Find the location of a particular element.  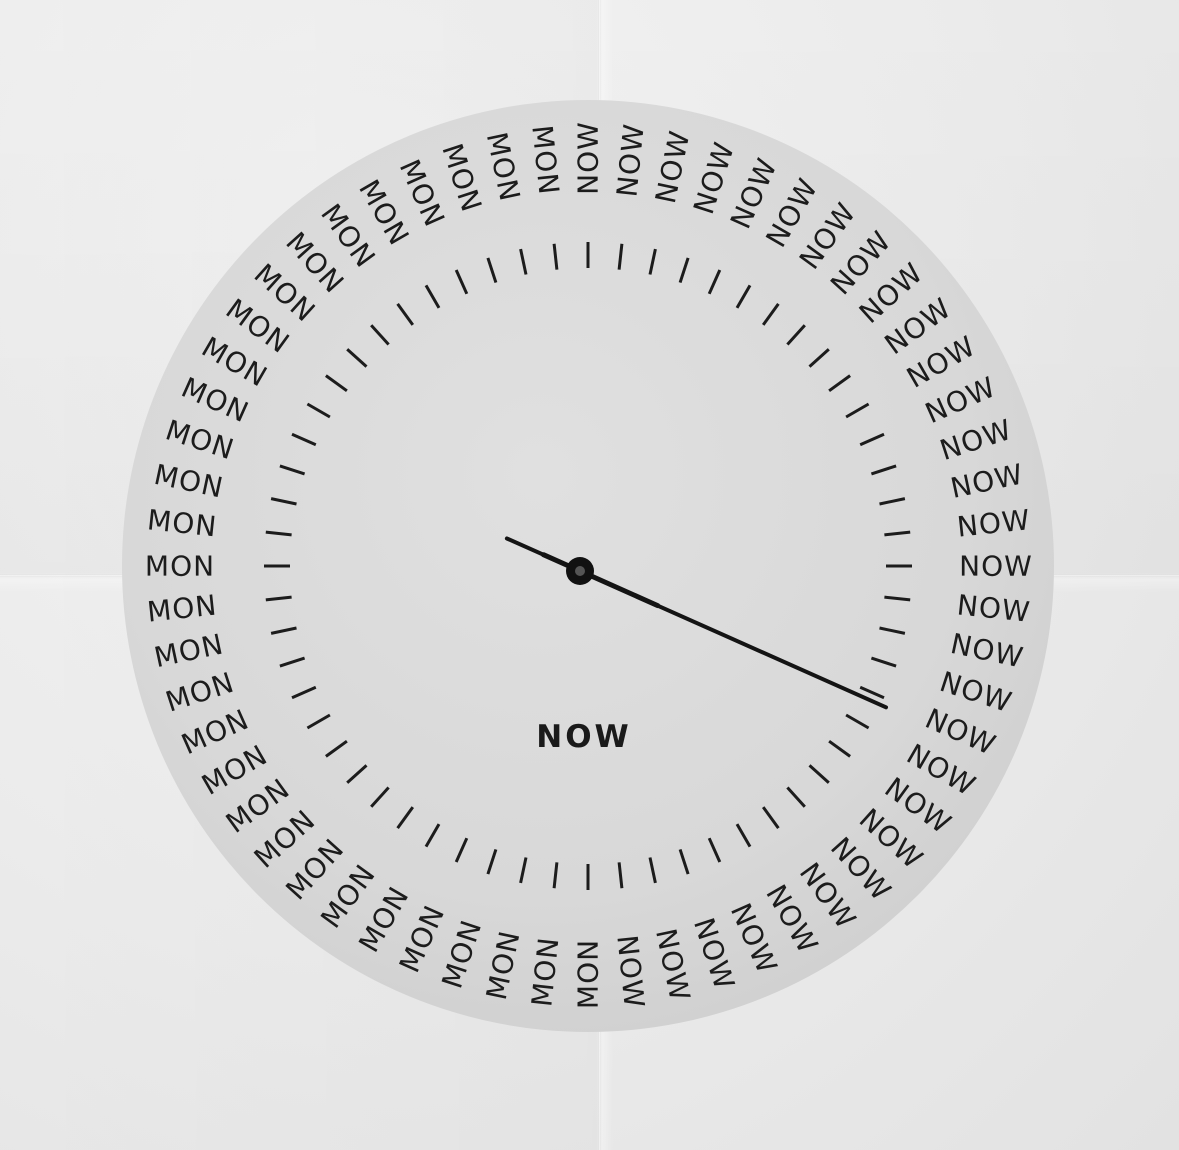

hand-hub-pin is located at coordinates (580, 571).